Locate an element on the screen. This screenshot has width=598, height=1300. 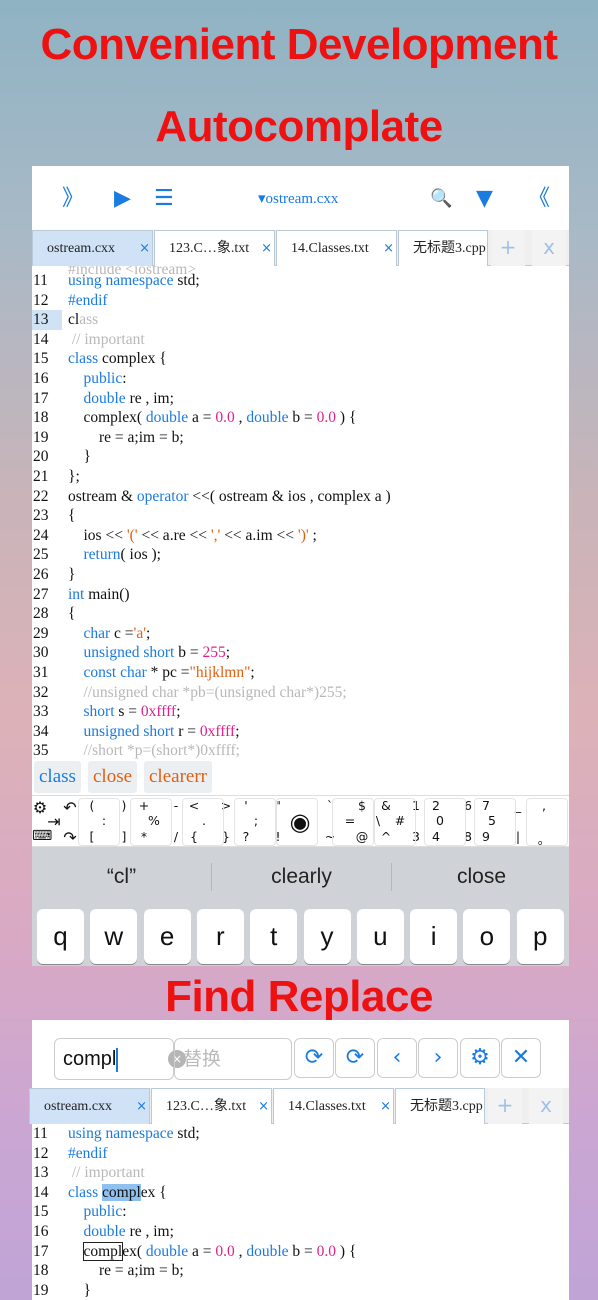
code-text: //short *p=(short*)0xffff; is located at coordinates (154, 750).